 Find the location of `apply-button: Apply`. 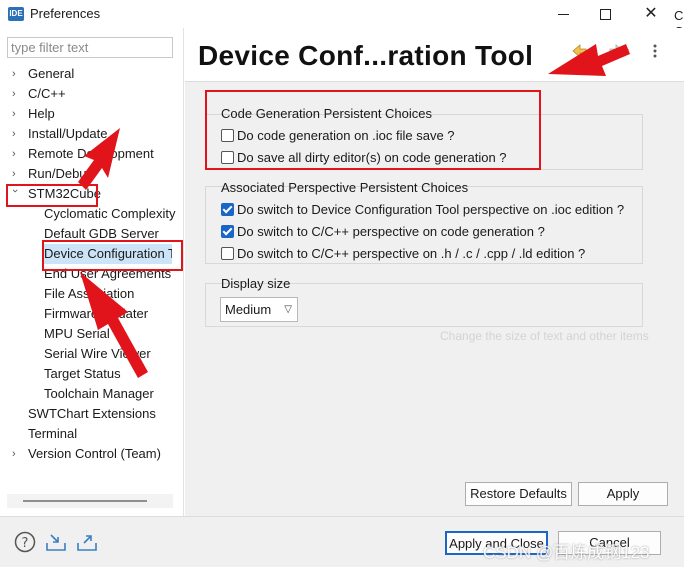

apply-button: Apply is located at coordinates (623, 494).